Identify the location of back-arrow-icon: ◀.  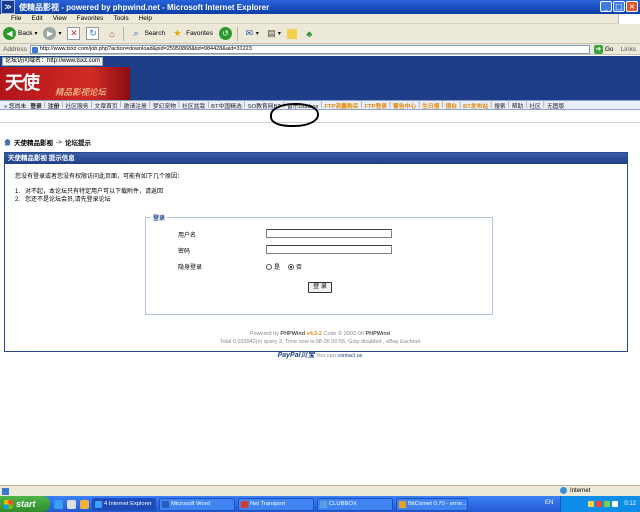
(9, 33).